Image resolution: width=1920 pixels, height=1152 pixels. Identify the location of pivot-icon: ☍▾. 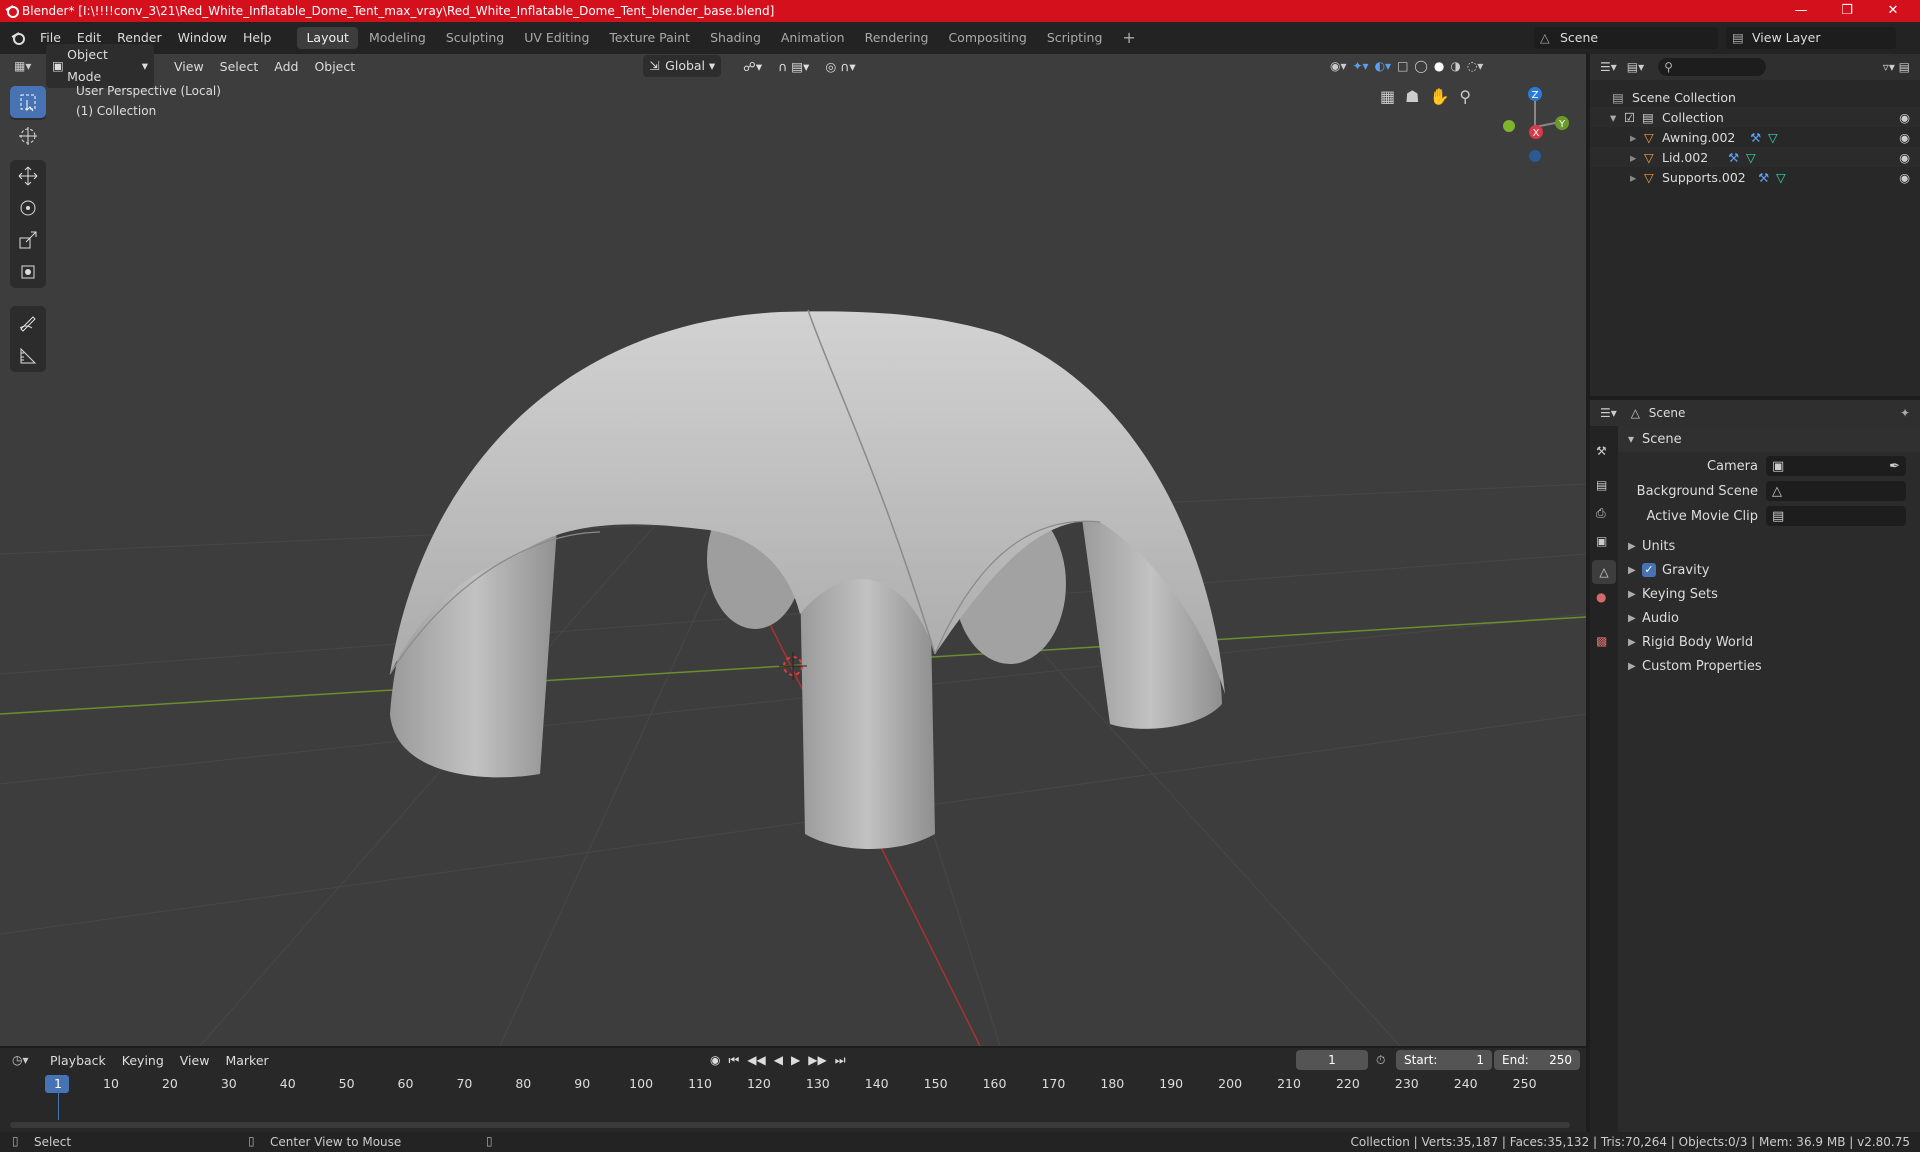
(752, 66).